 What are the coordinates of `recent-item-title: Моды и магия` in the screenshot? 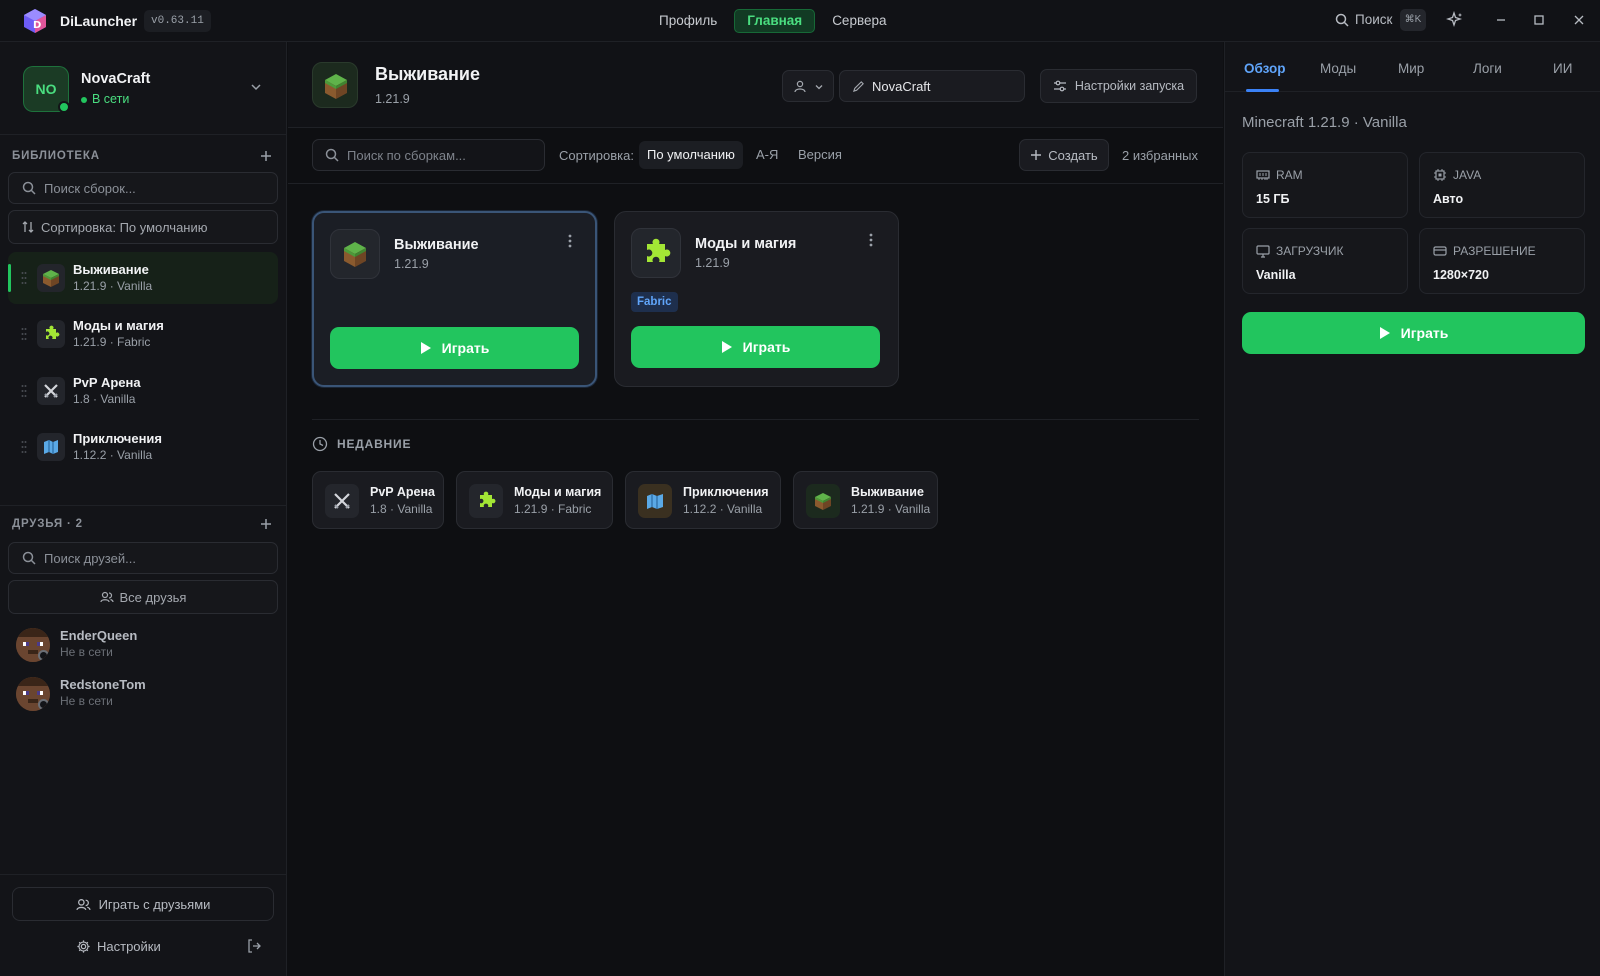 It's located at (558, 492).